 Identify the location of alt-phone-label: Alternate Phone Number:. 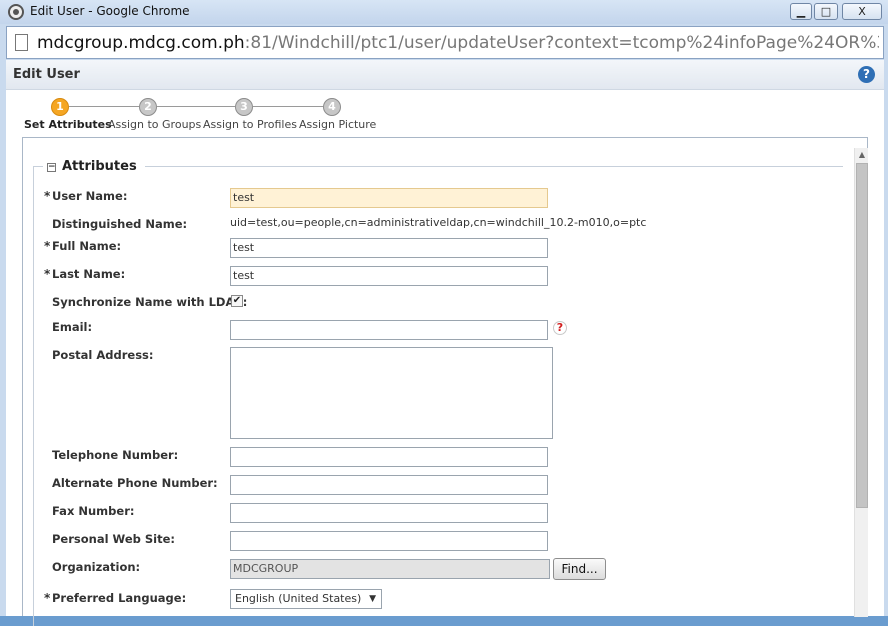
(135, 483).